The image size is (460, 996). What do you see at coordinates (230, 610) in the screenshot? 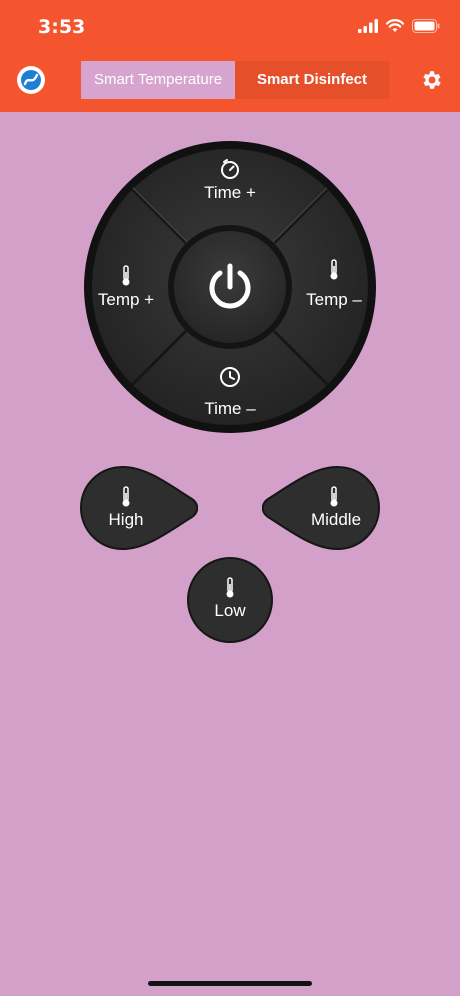
I see `low-label: Low` at bounding box center [230, 610].